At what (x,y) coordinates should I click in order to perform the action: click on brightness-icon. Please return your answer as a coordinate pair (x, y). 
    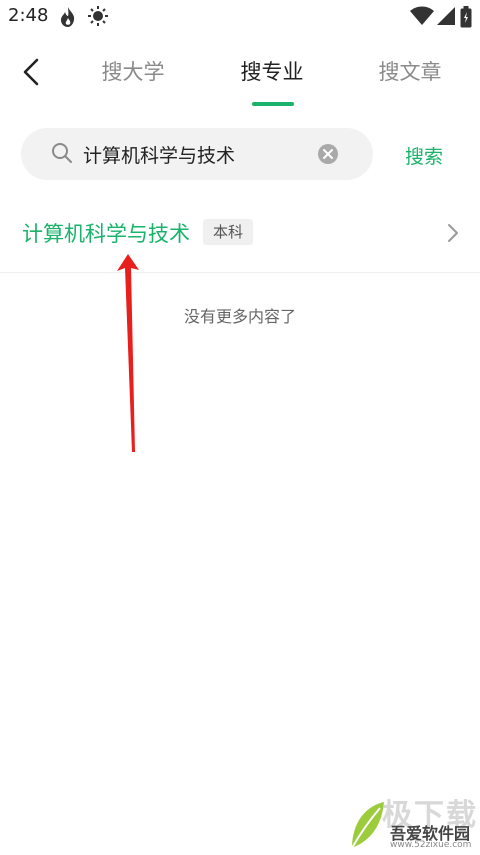
    Looking at the image, I should click on (98, 18).